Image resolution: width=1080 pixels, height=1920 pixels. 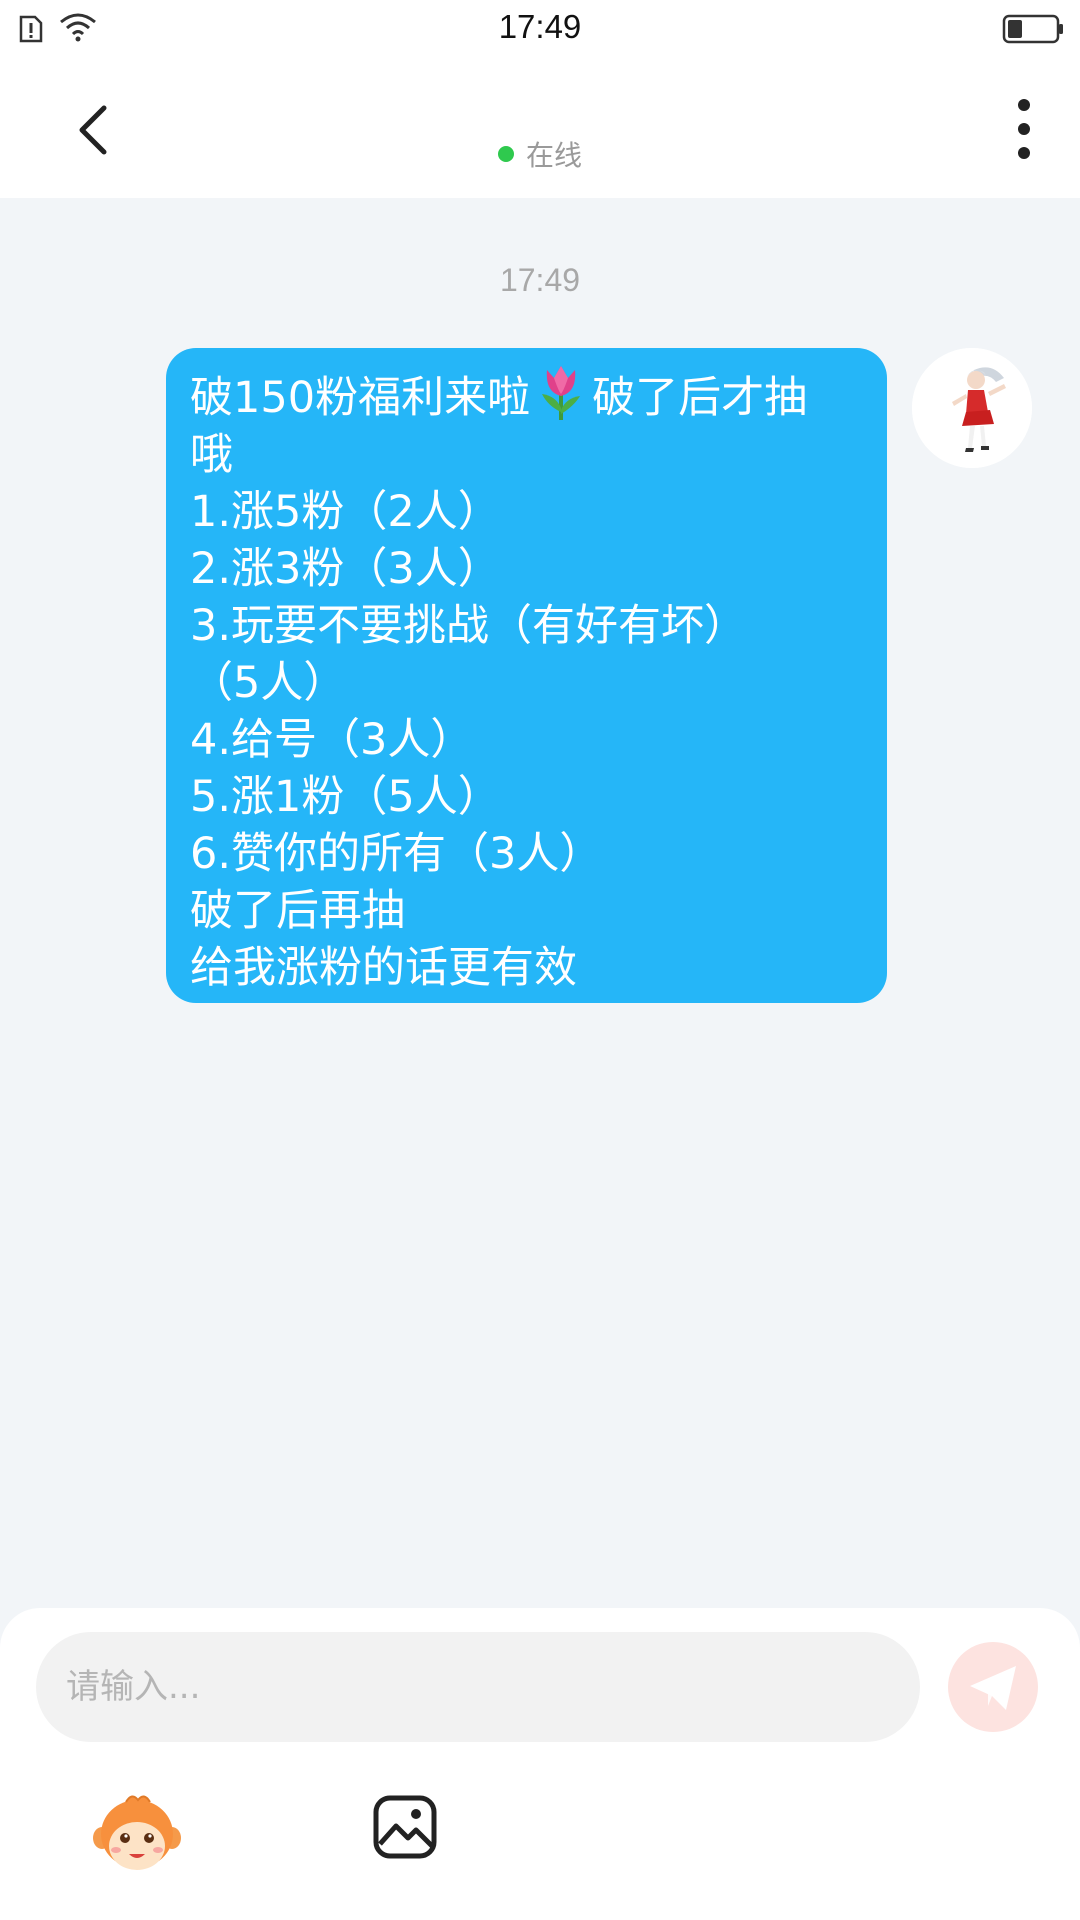 I want to click on send-button, so click(x=993, y=1687).